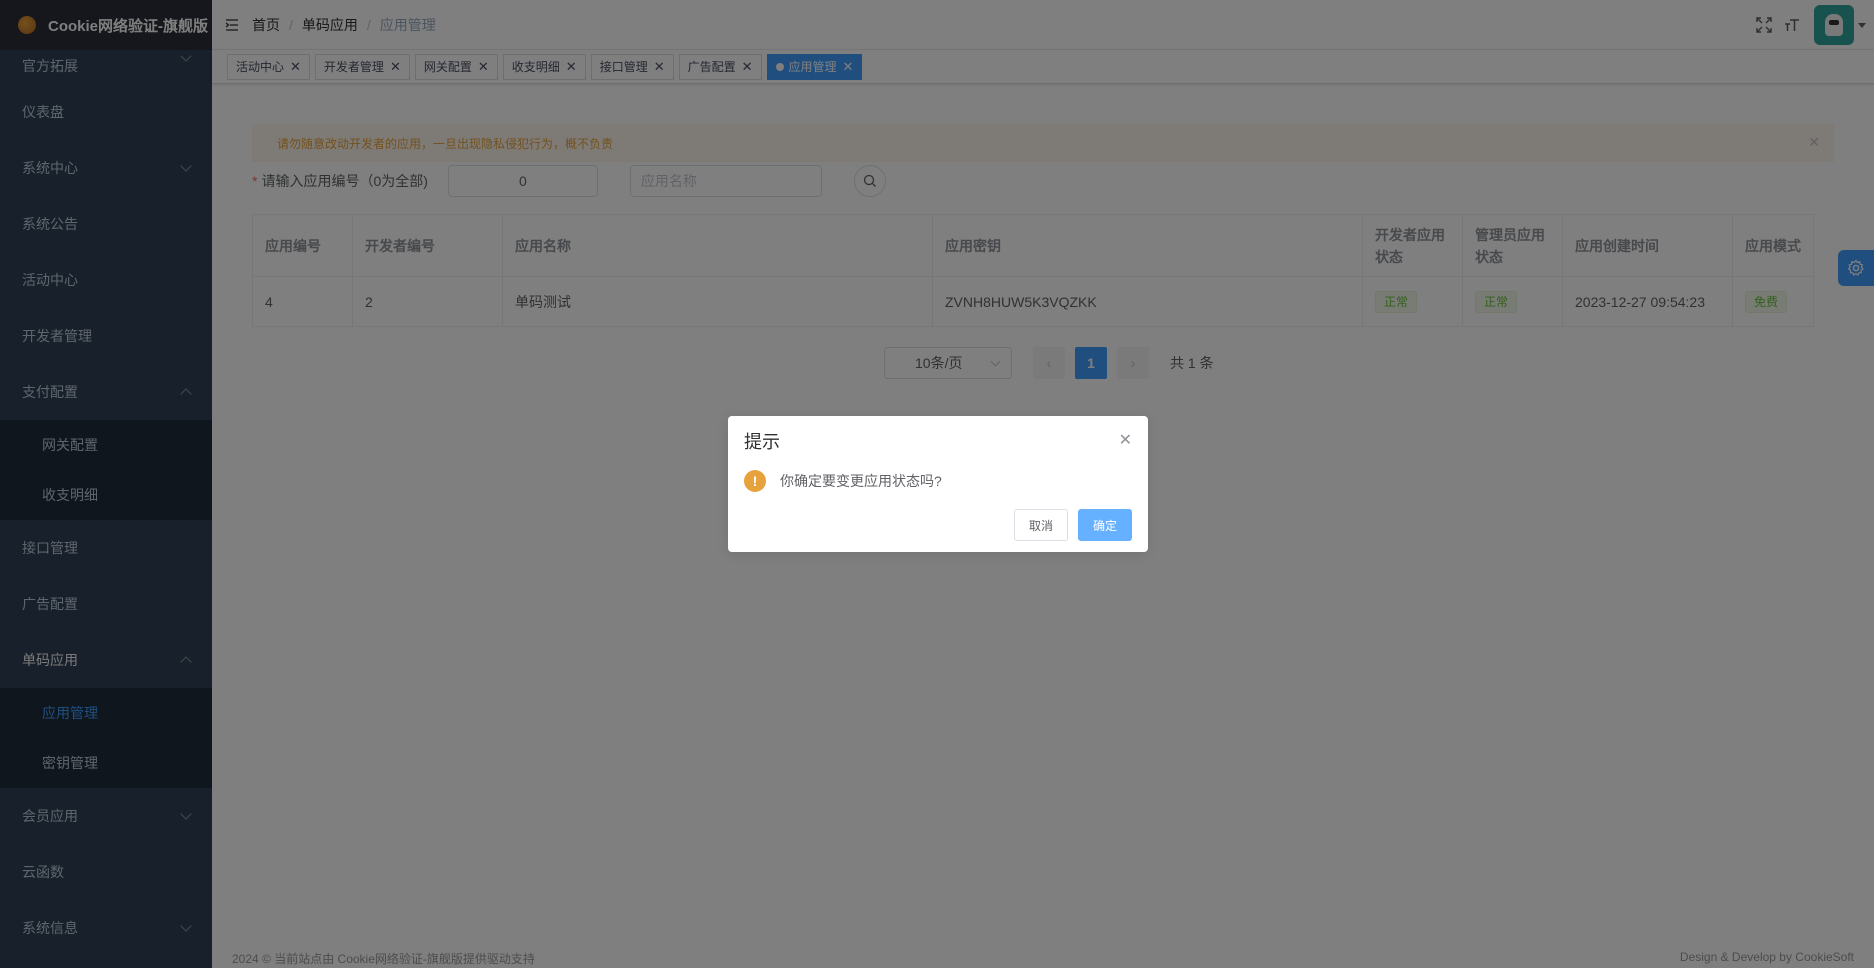 The height and width of the screenshot is (968, 1874). Describe the element at coordinates (1104, 525) in the screenshot. I see `confirm-button: 确定` at that location.